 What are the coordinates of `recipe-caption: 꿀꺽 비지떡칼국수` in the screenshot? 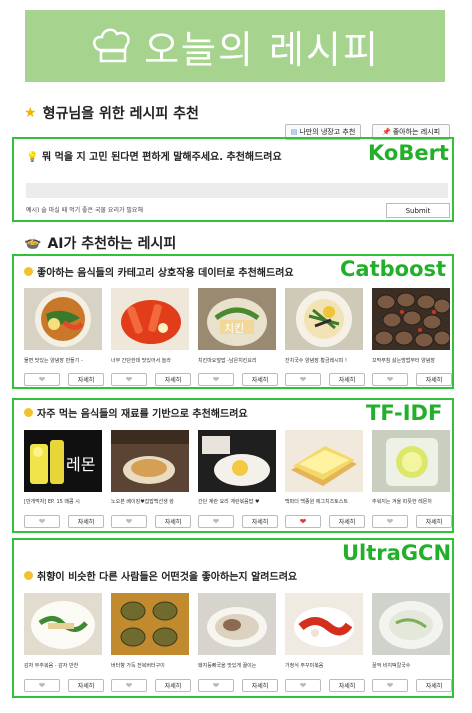 It's located at (391, 666).